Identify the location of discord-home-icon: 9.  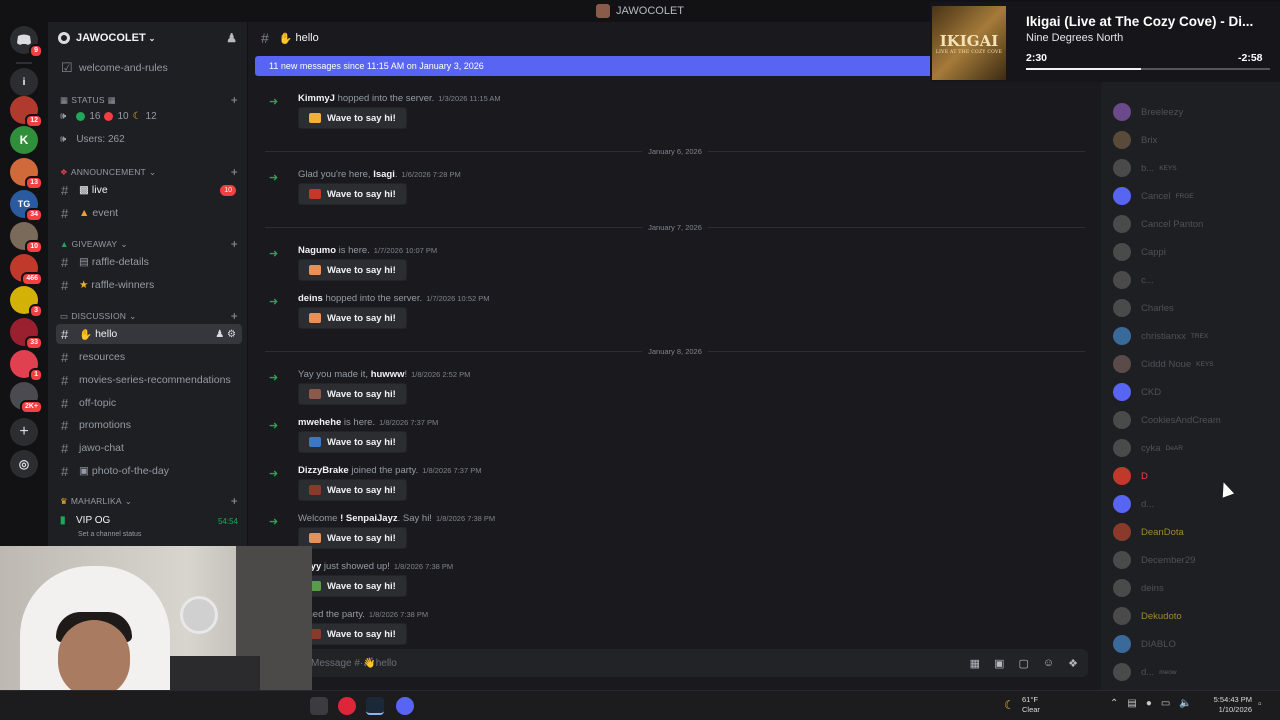
(26, 42).